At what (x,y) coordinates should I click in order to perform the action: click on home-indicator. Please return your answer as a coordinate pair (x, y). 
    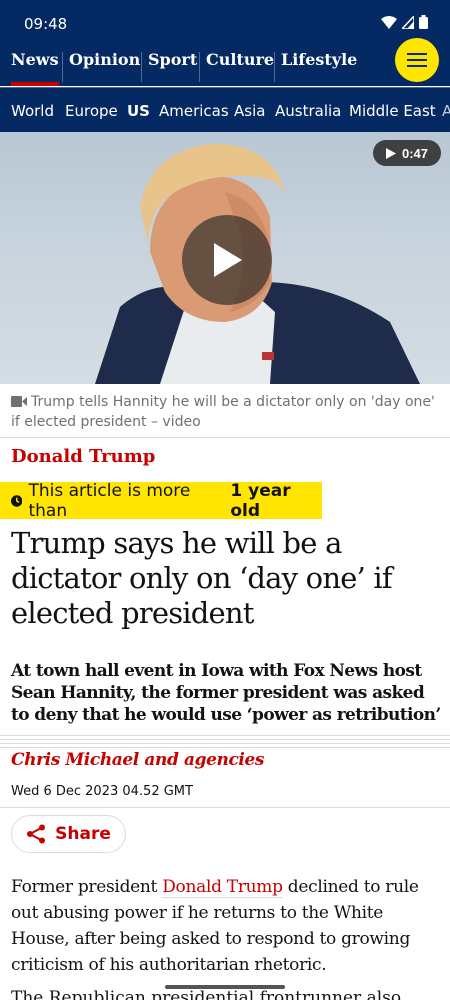
    Looking at the image, I should click on (225, 987).